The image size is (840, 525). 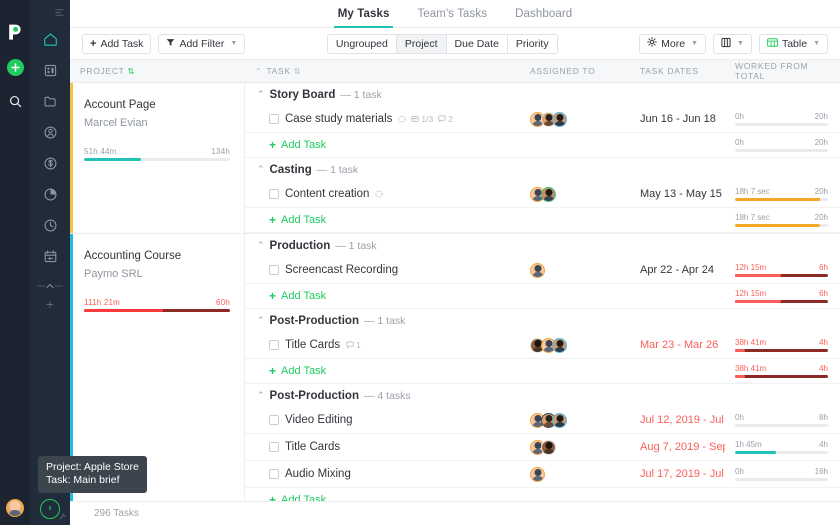 What do you see at coordinates (793, 43) in the screenshot?
I see `view-switch-button: Table ▼` at bounding box center [793, 43].